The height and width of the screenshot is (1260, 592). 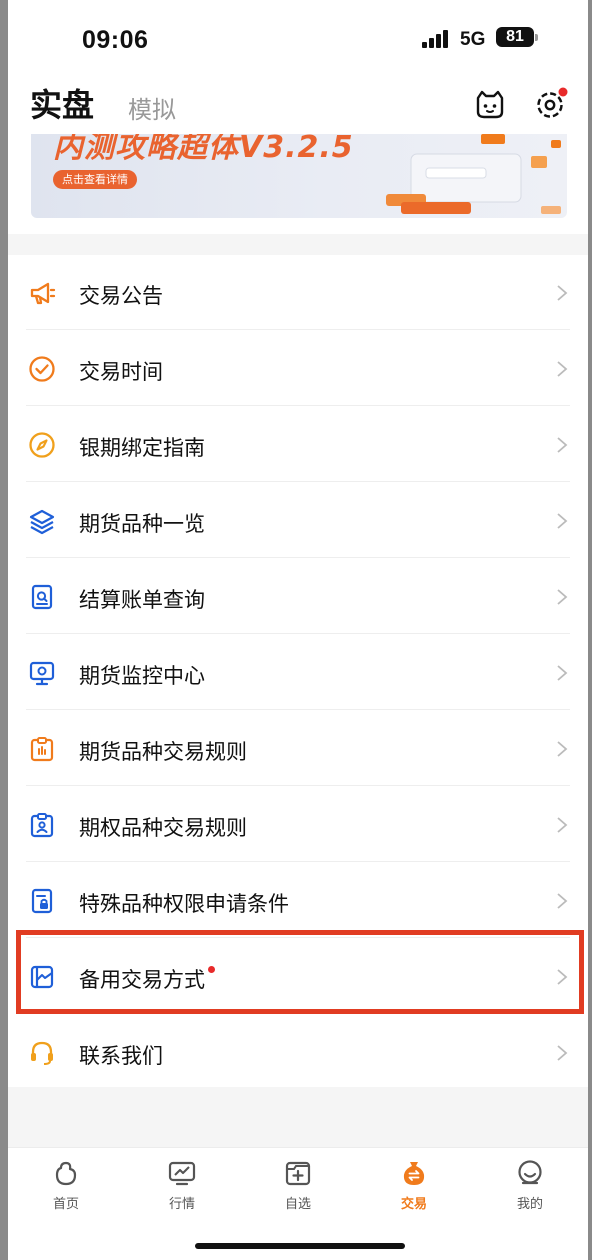 What do you see at coordinates (298, 292) in the screenshot?
I see `menu-item-announcement: 交易公告` at bounding box center [298, 292].